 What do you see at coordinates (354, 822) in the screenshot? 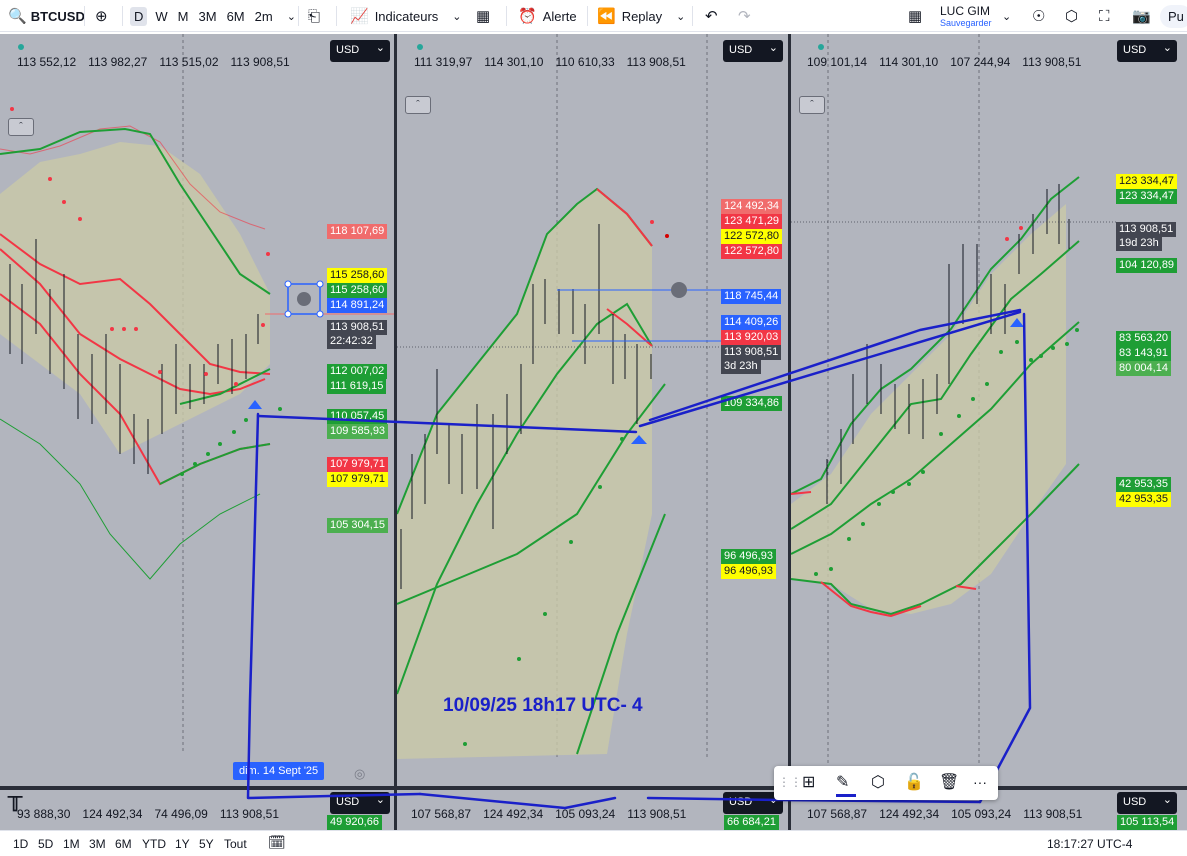
I see `price-label: 49 920,66` at bounding box center [354, 822].